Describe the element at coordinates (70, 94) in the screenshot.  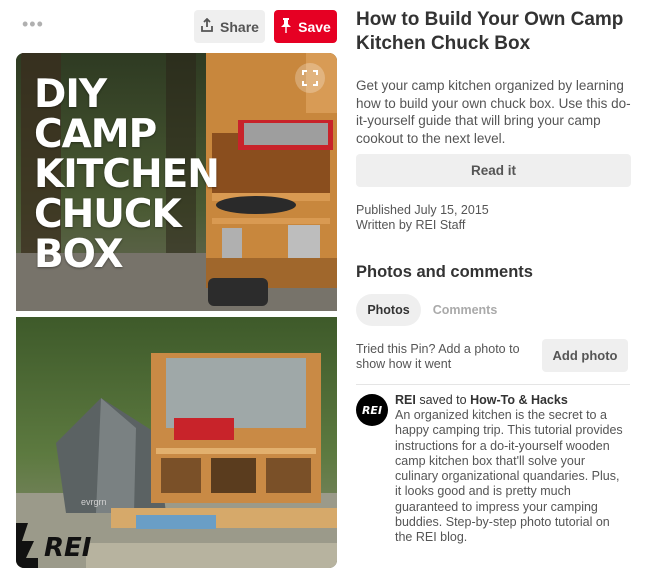
I see `overlay-line: DIY` at that location.